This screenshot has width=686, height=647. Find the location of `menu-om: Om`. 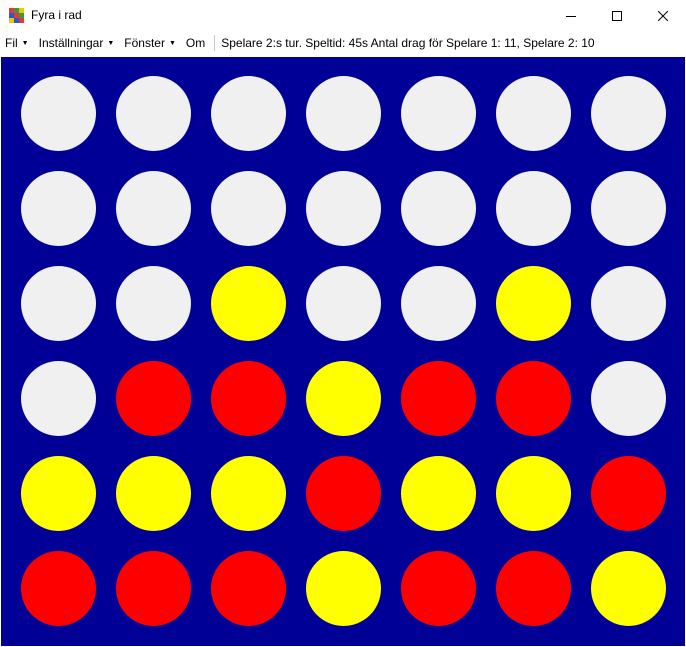

menu-om: Om is located at coordinates (195, 43).